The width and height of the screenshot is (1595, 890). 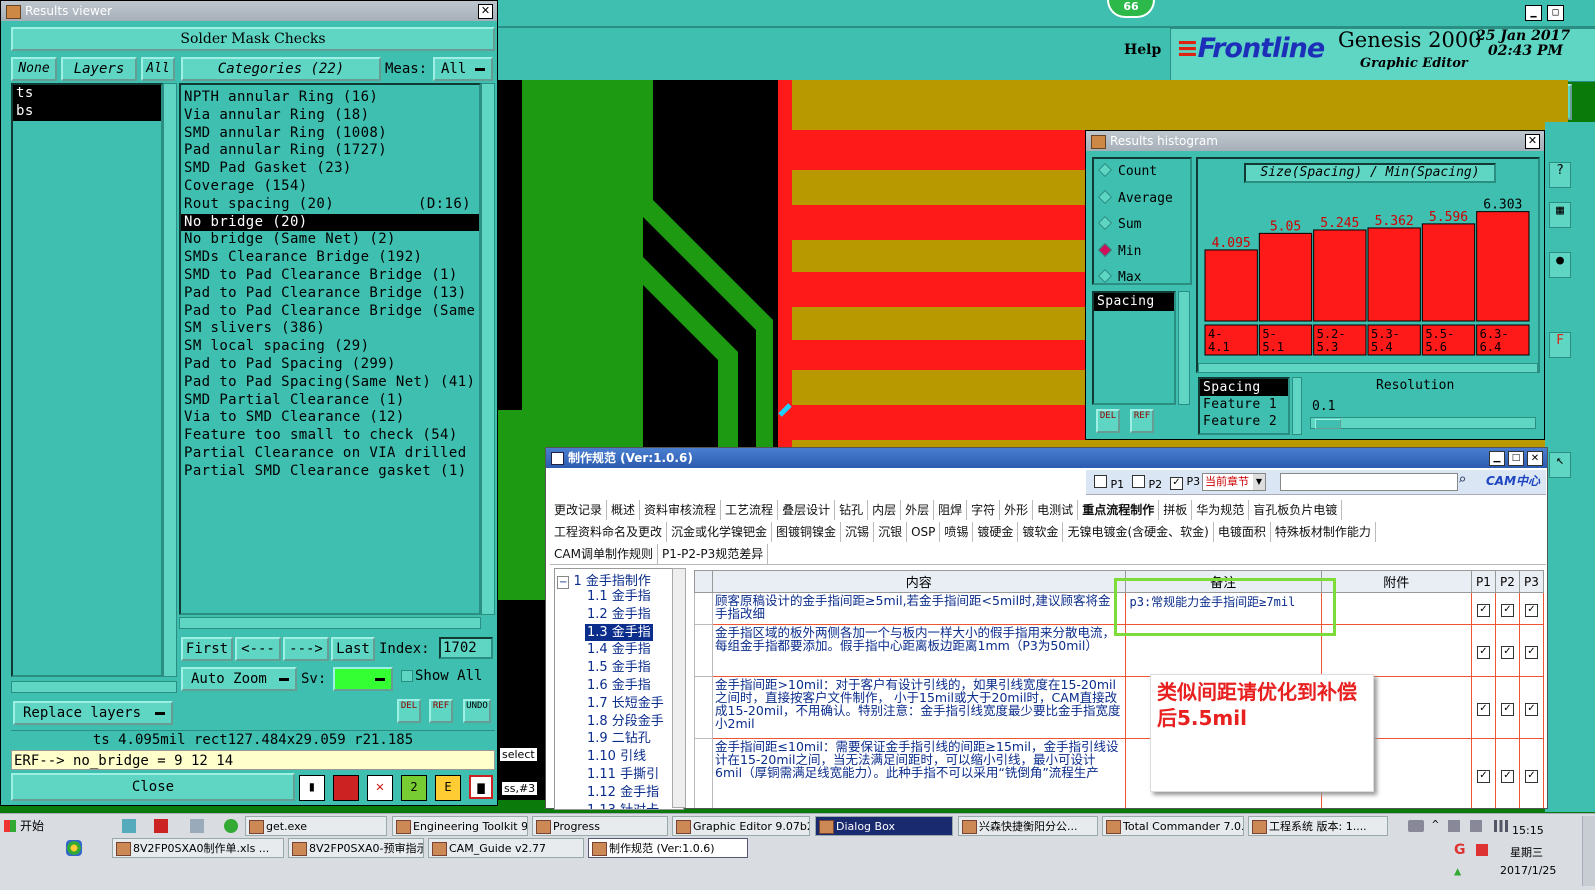 I want to click on show-desktop-button, so click(x=1588, y=851).